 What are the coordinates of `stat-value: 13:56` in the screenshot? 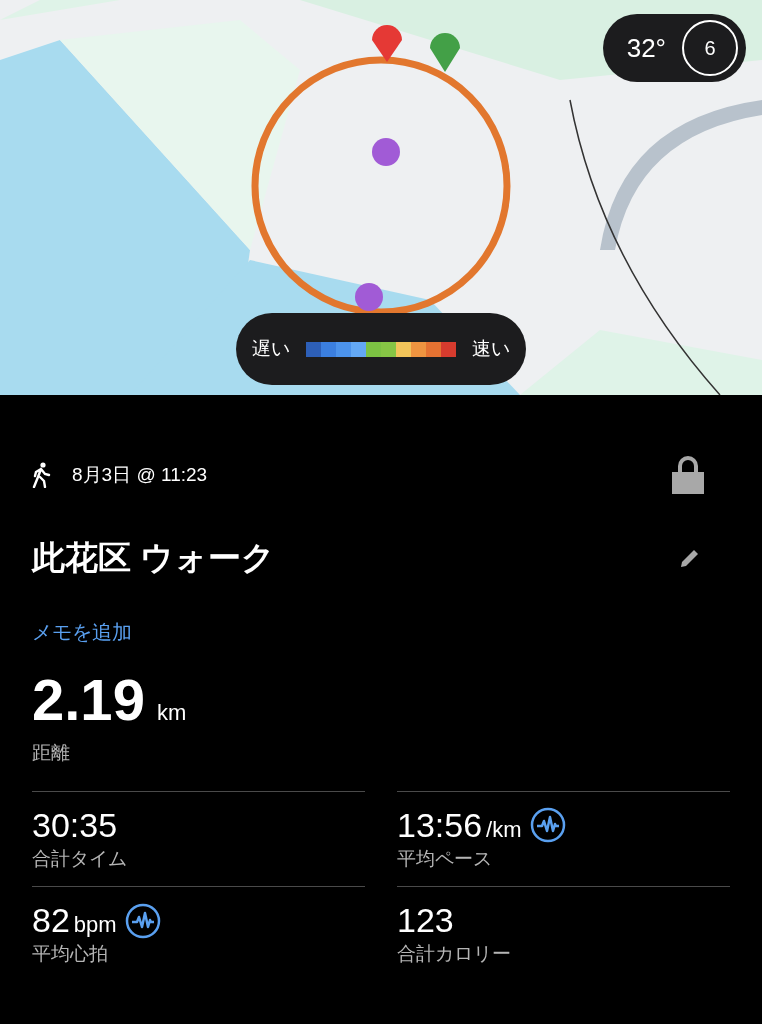 It's located at (440, 825).